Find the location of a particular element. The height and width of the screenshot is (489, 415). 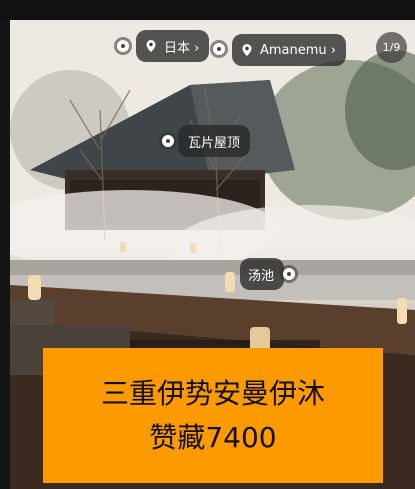

tag-roof-label: 瓦片屋顶 is located at coordinates (214, 143).